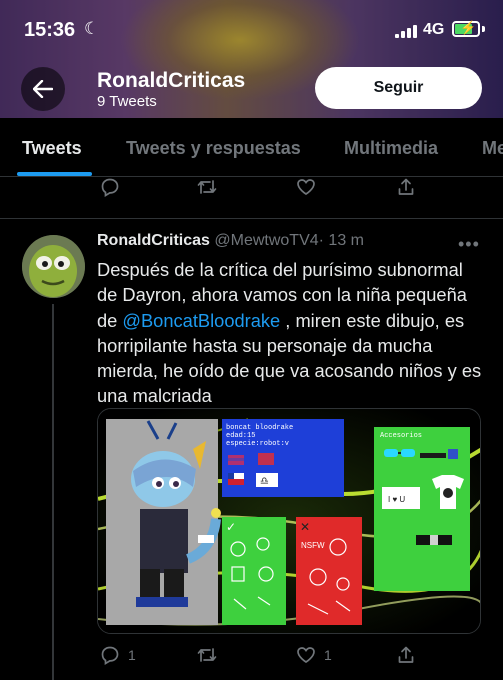 The height and width of the screenshot is (680, 503). What do you see at coordinates (289, 657) in the screenshot?
I see `tweet-actions: 1 1` at bounding box center [289, 657].